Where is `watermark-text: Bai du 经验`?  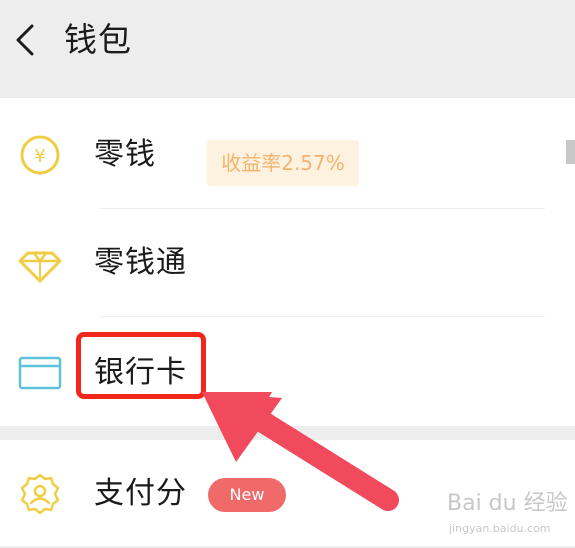
watermark-text: Bai du 经验 is located at coordinates (507, 503).